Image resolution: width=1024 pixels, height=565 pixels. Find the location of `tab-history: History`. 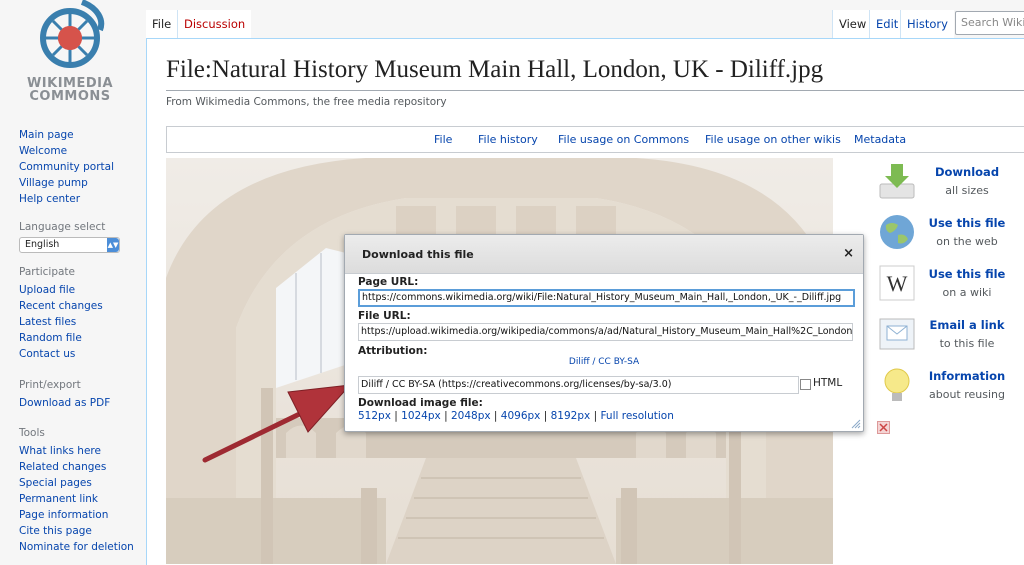

tab-history: History is located at coordinates (927, 24).